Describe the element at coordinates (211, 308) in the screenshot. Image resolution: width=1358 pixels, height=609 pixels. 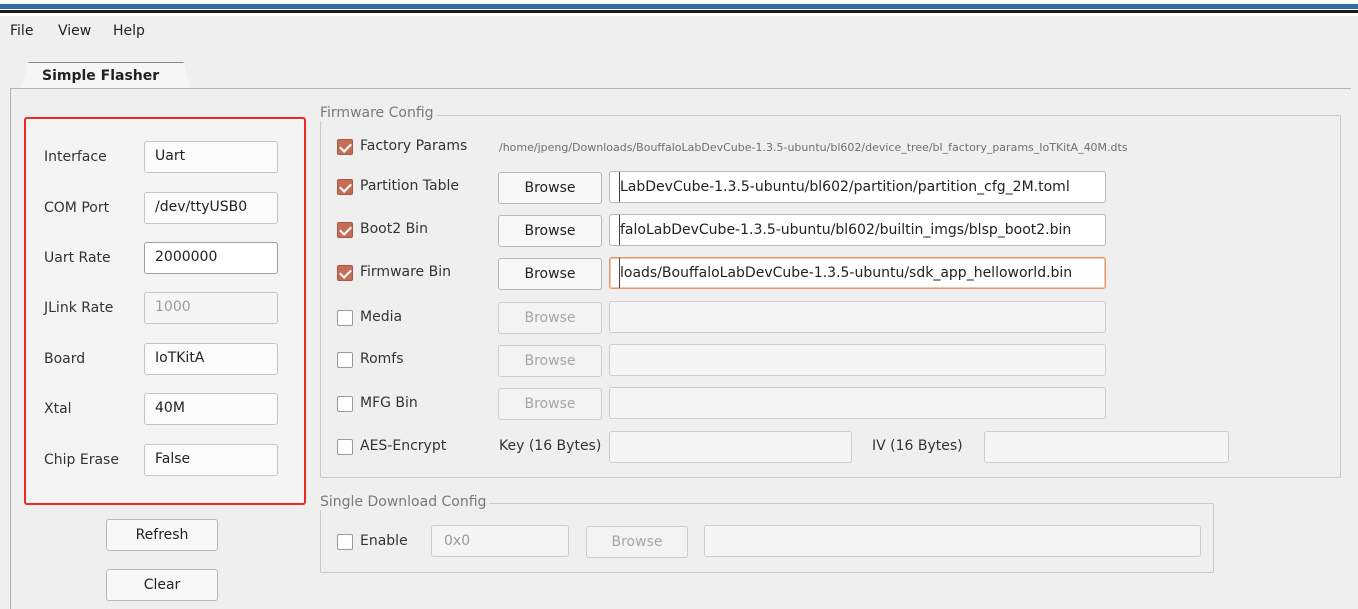
I see `jlink-rate-input: 1000` at that location.